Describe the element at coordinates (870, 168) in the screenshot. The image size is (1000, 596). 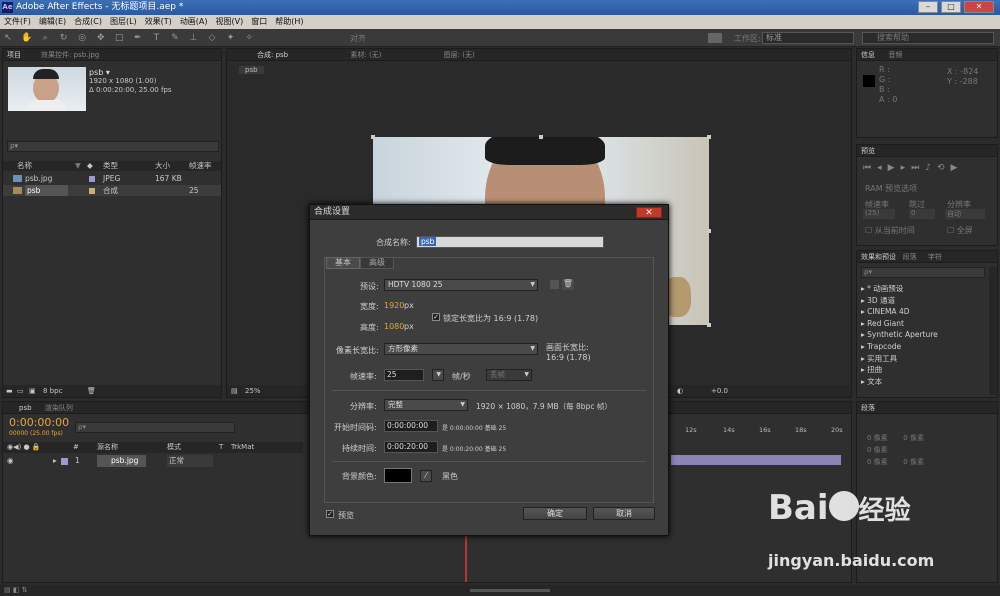
I see `first-frame-icon: ⏮` at that location.